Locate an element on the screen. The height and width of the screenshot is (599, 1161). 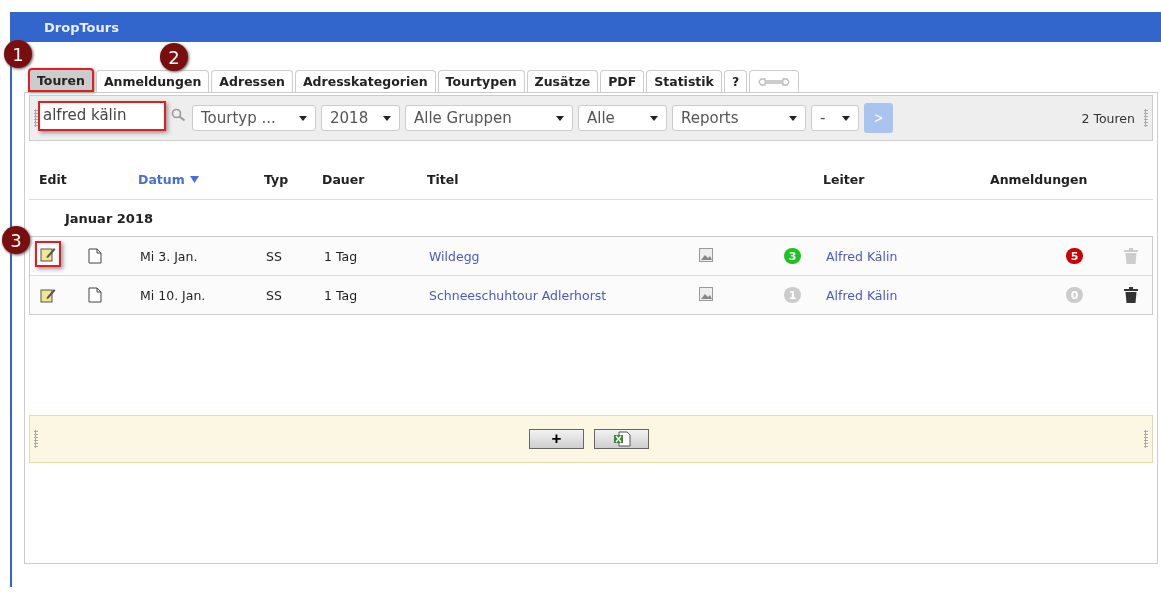
tab: Anmeldungen is located at coordinates (152, 81).